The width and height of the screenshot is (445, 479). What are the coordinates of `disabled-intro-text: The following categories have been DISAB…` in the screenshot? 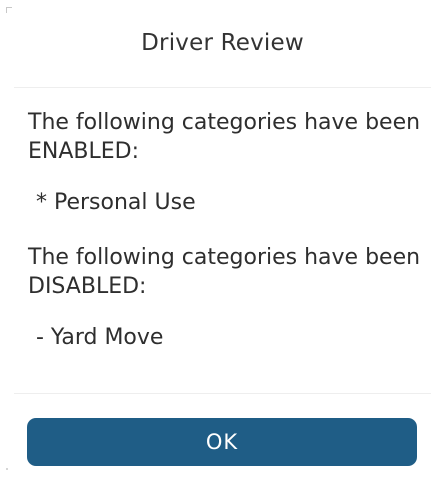 It's located at (224, 272).